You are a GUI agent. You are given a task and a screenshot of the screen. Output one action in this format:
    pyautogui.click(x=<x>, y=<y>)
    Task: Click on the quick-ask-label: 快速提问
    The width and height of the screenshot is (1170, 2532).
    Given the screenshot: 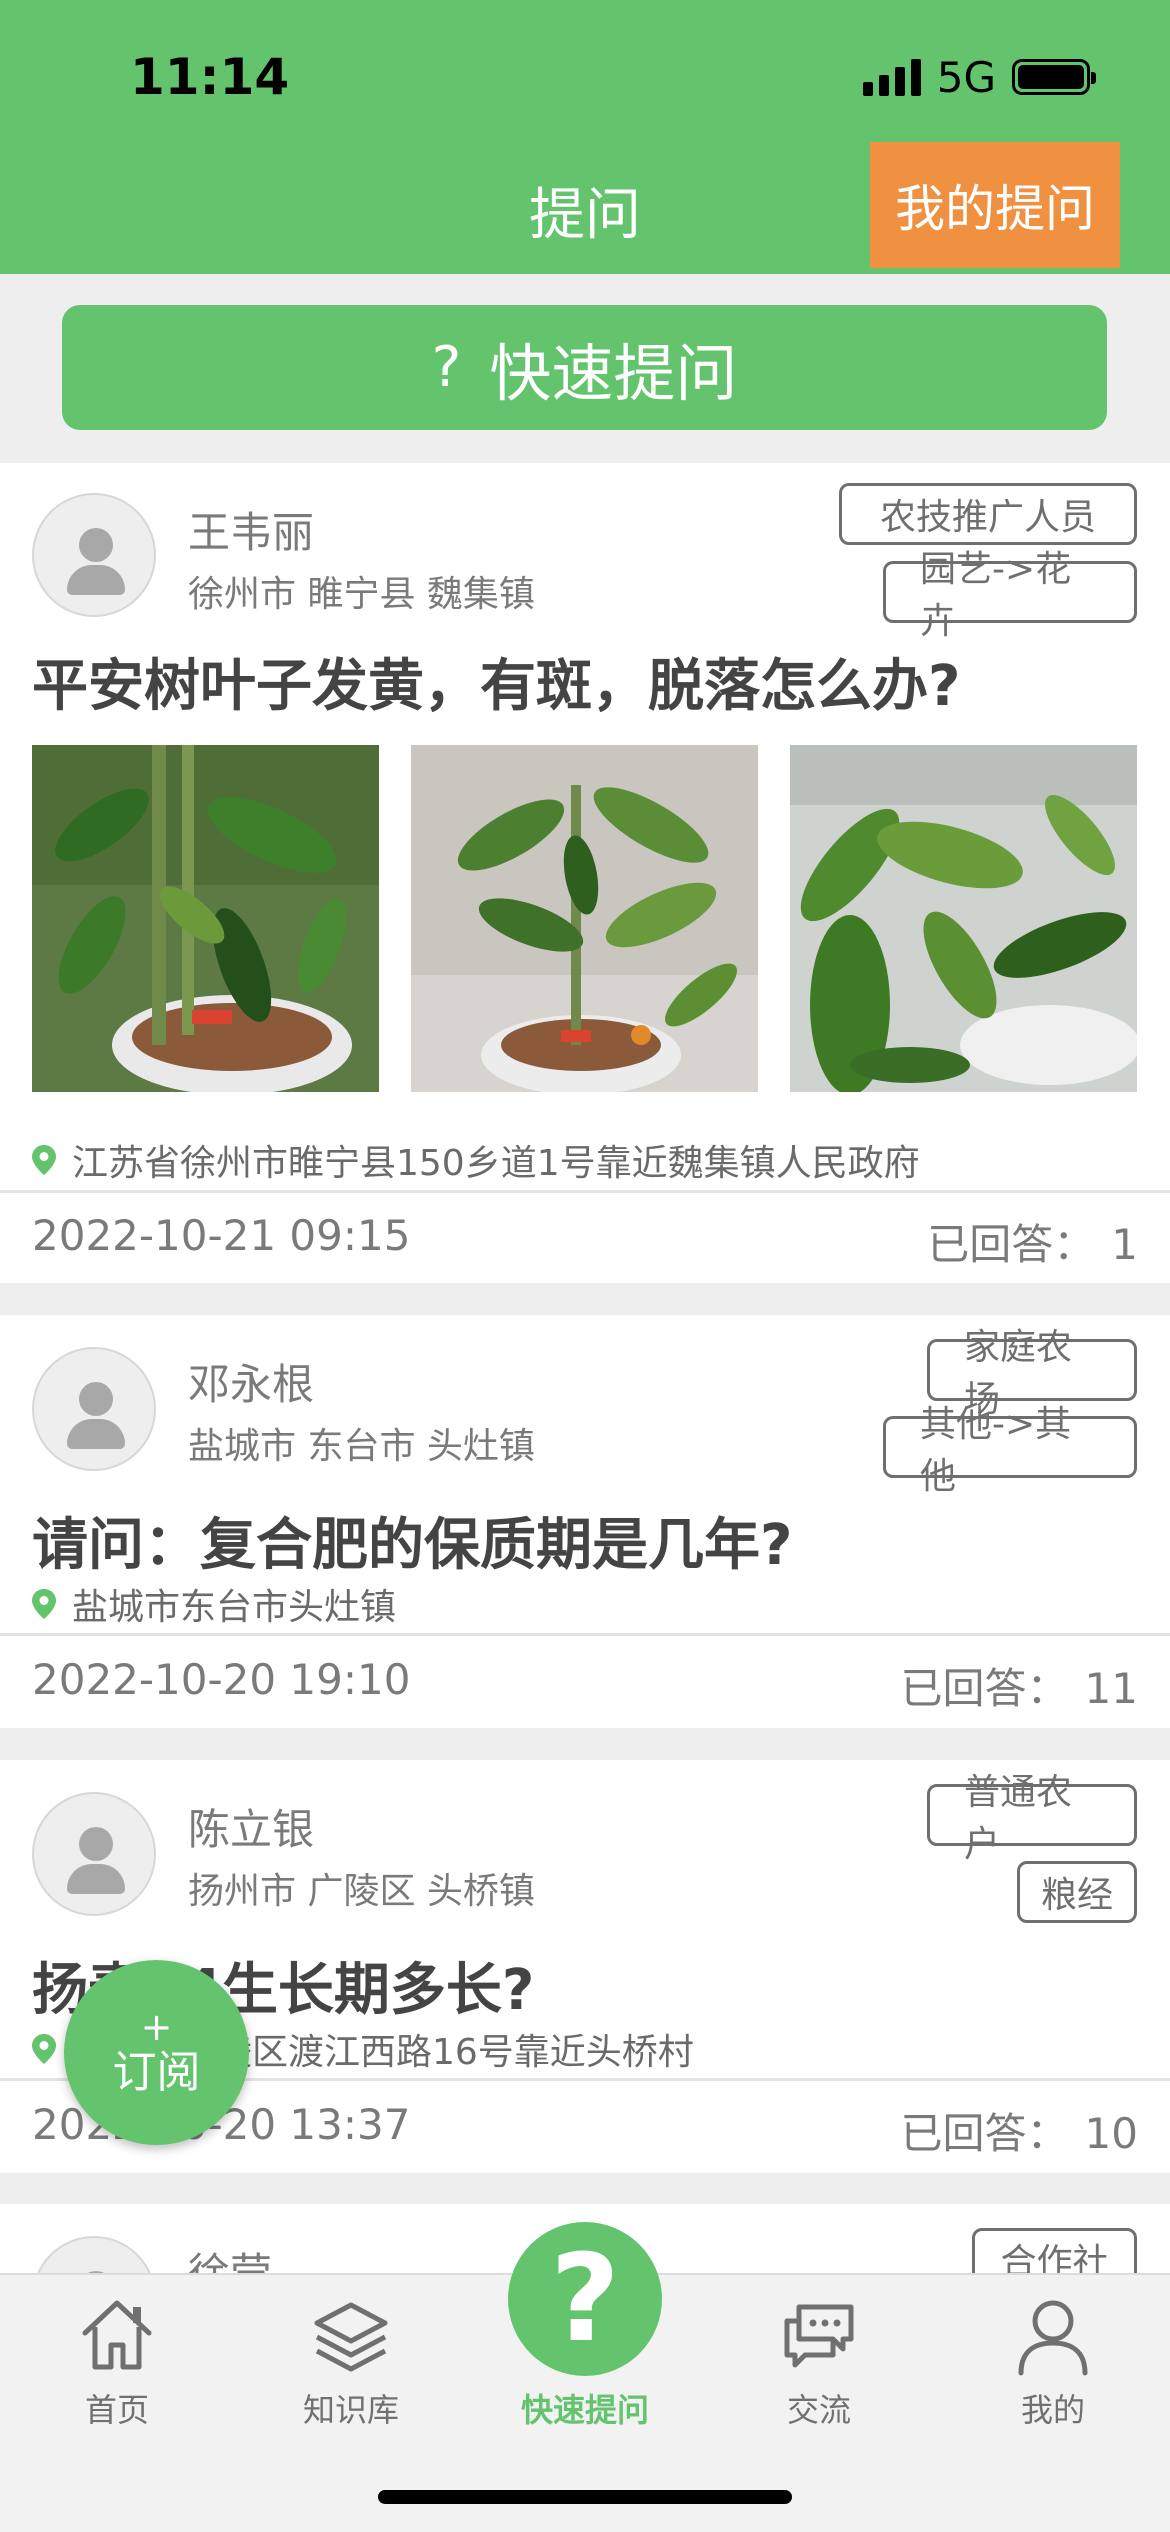 What is the action you would take?
    pyautogui.click(x=613, y=373)
    